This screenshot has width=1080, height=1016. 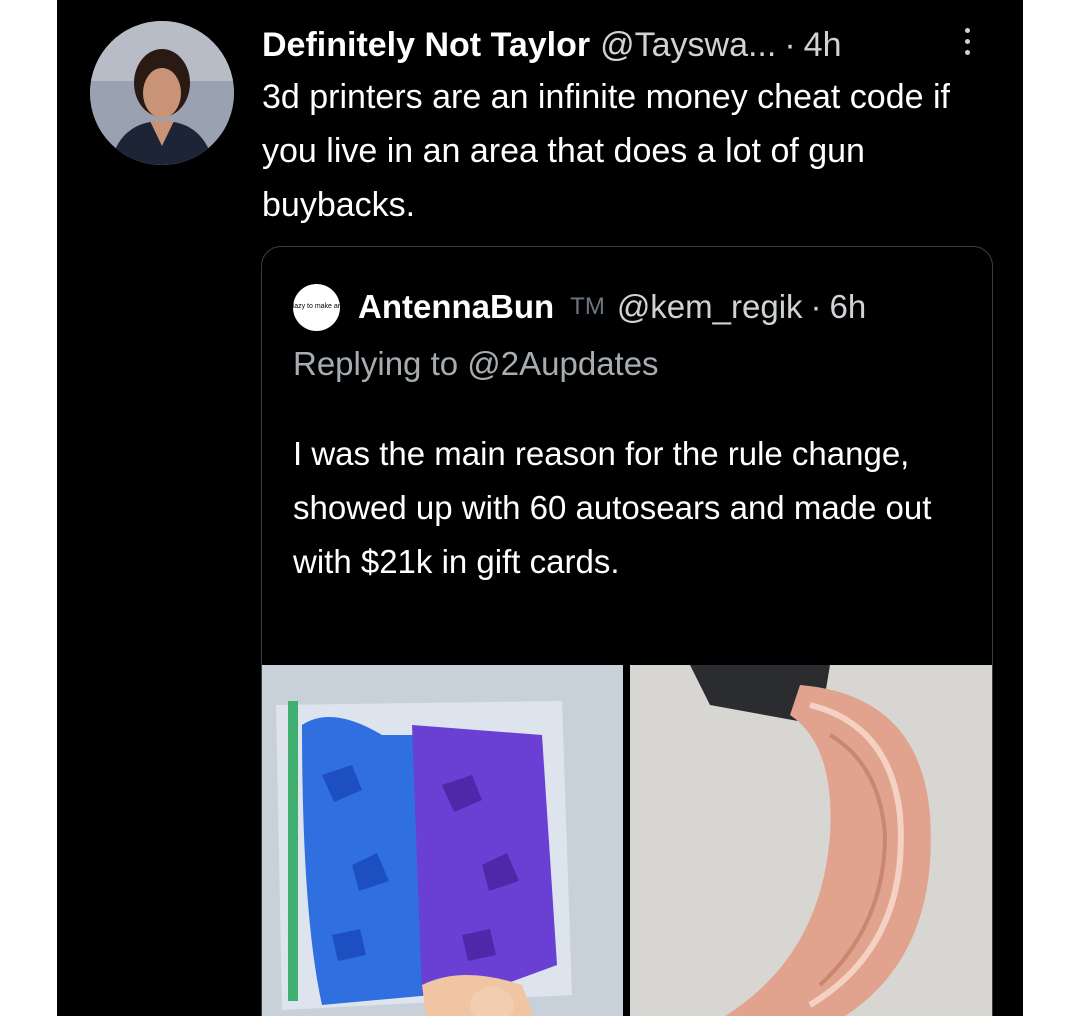 I want to click on gift-cards-photo-icon, so click(x=811, y=840).